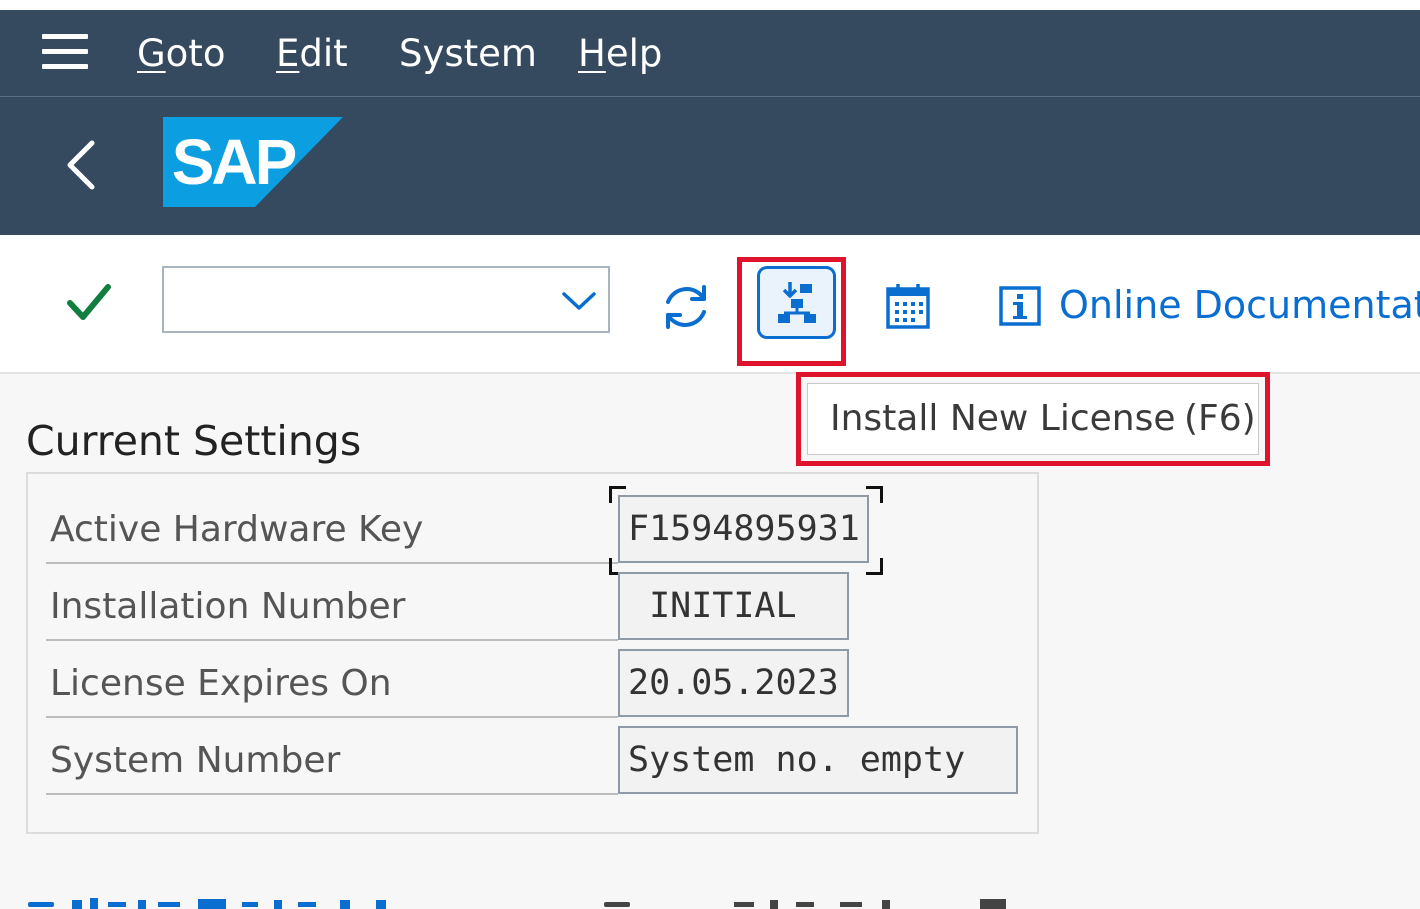 The width and height of the screenshot is (1420, 909). What do you see at coordinates (686, 307) in the screenshot?
I see `refresh-icon` at bounding box center [686, 307].